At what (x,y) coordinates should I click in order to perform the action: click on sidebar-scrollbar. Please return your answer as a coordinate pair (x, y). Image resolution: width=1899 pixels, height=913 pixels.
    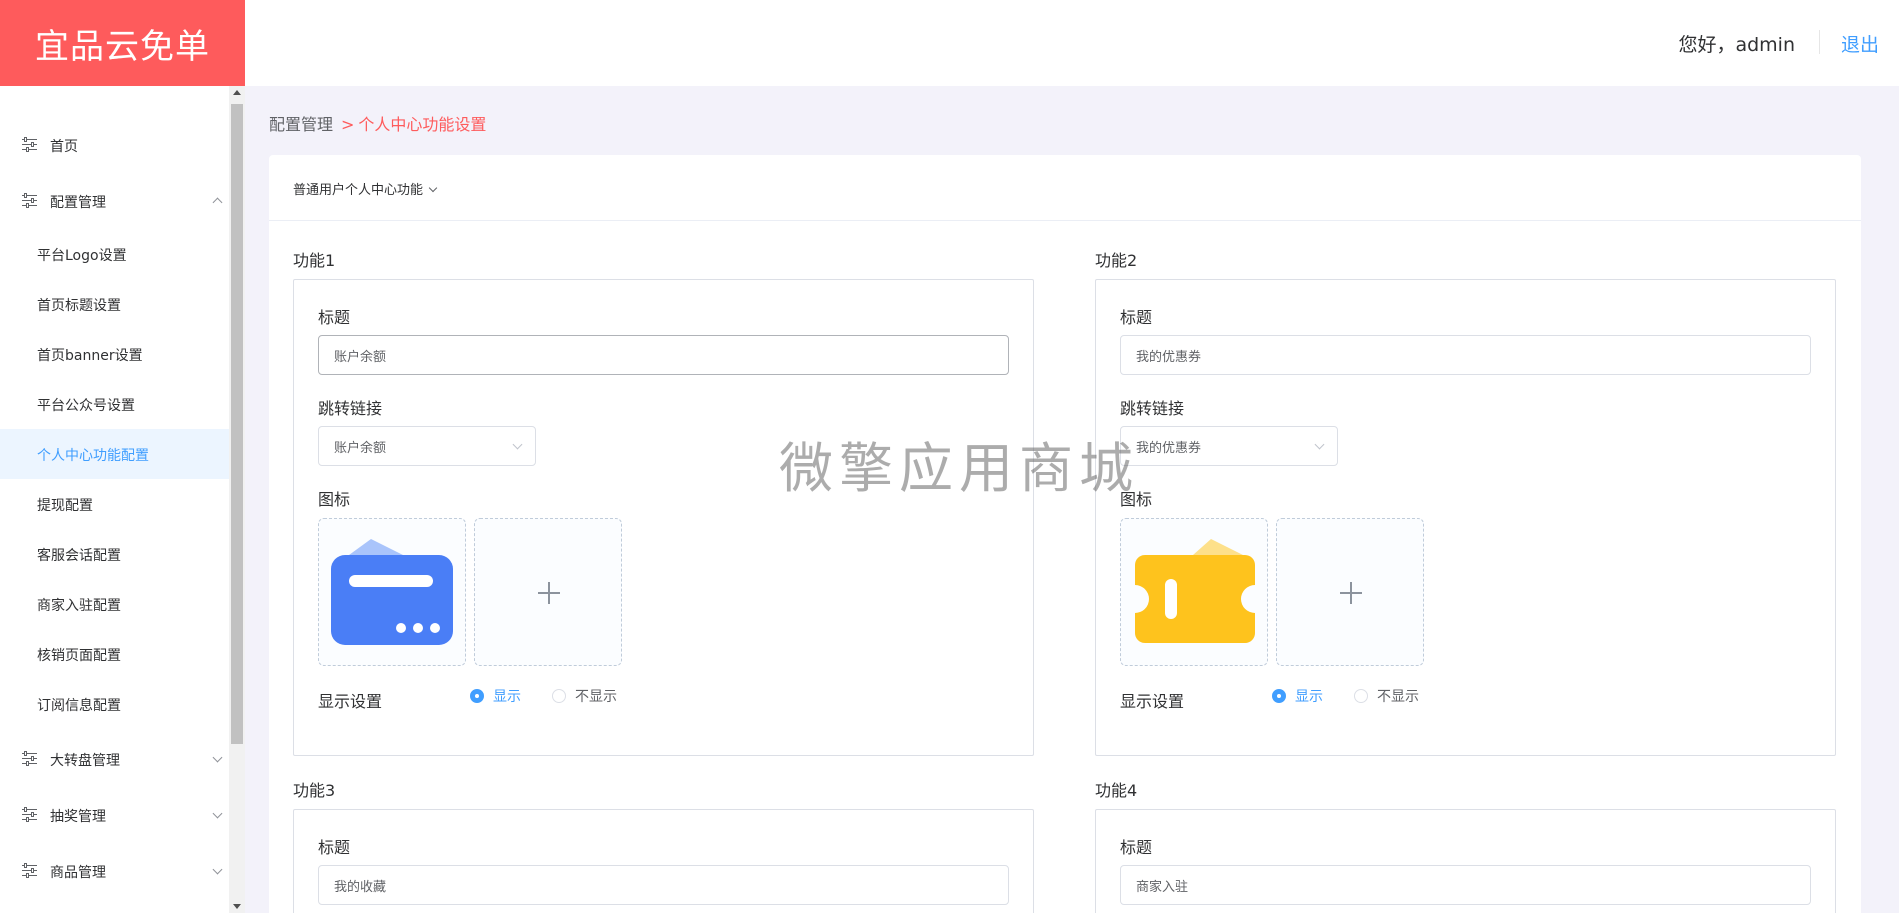
    Looking at the image, I should click on (237, 499).